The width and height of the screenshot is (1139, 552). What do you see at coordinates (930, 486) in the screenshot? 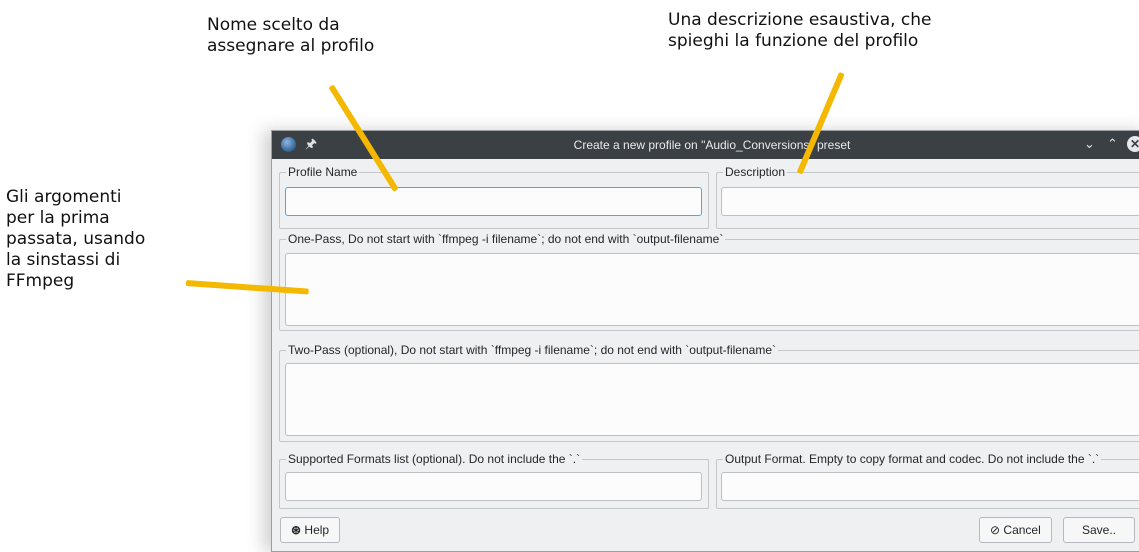
I see `output-format-input` at bounding box center [930, 486].